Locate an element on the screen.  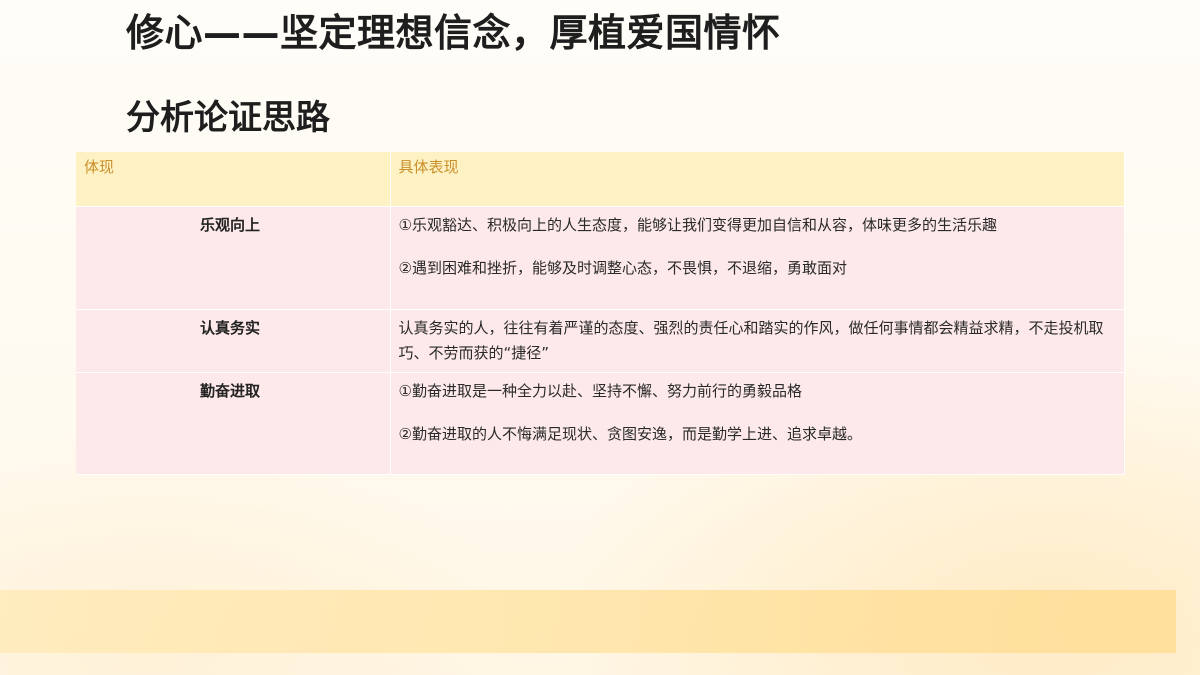
column-header-embodiment: 体现 is located at coordinates (233, 179).